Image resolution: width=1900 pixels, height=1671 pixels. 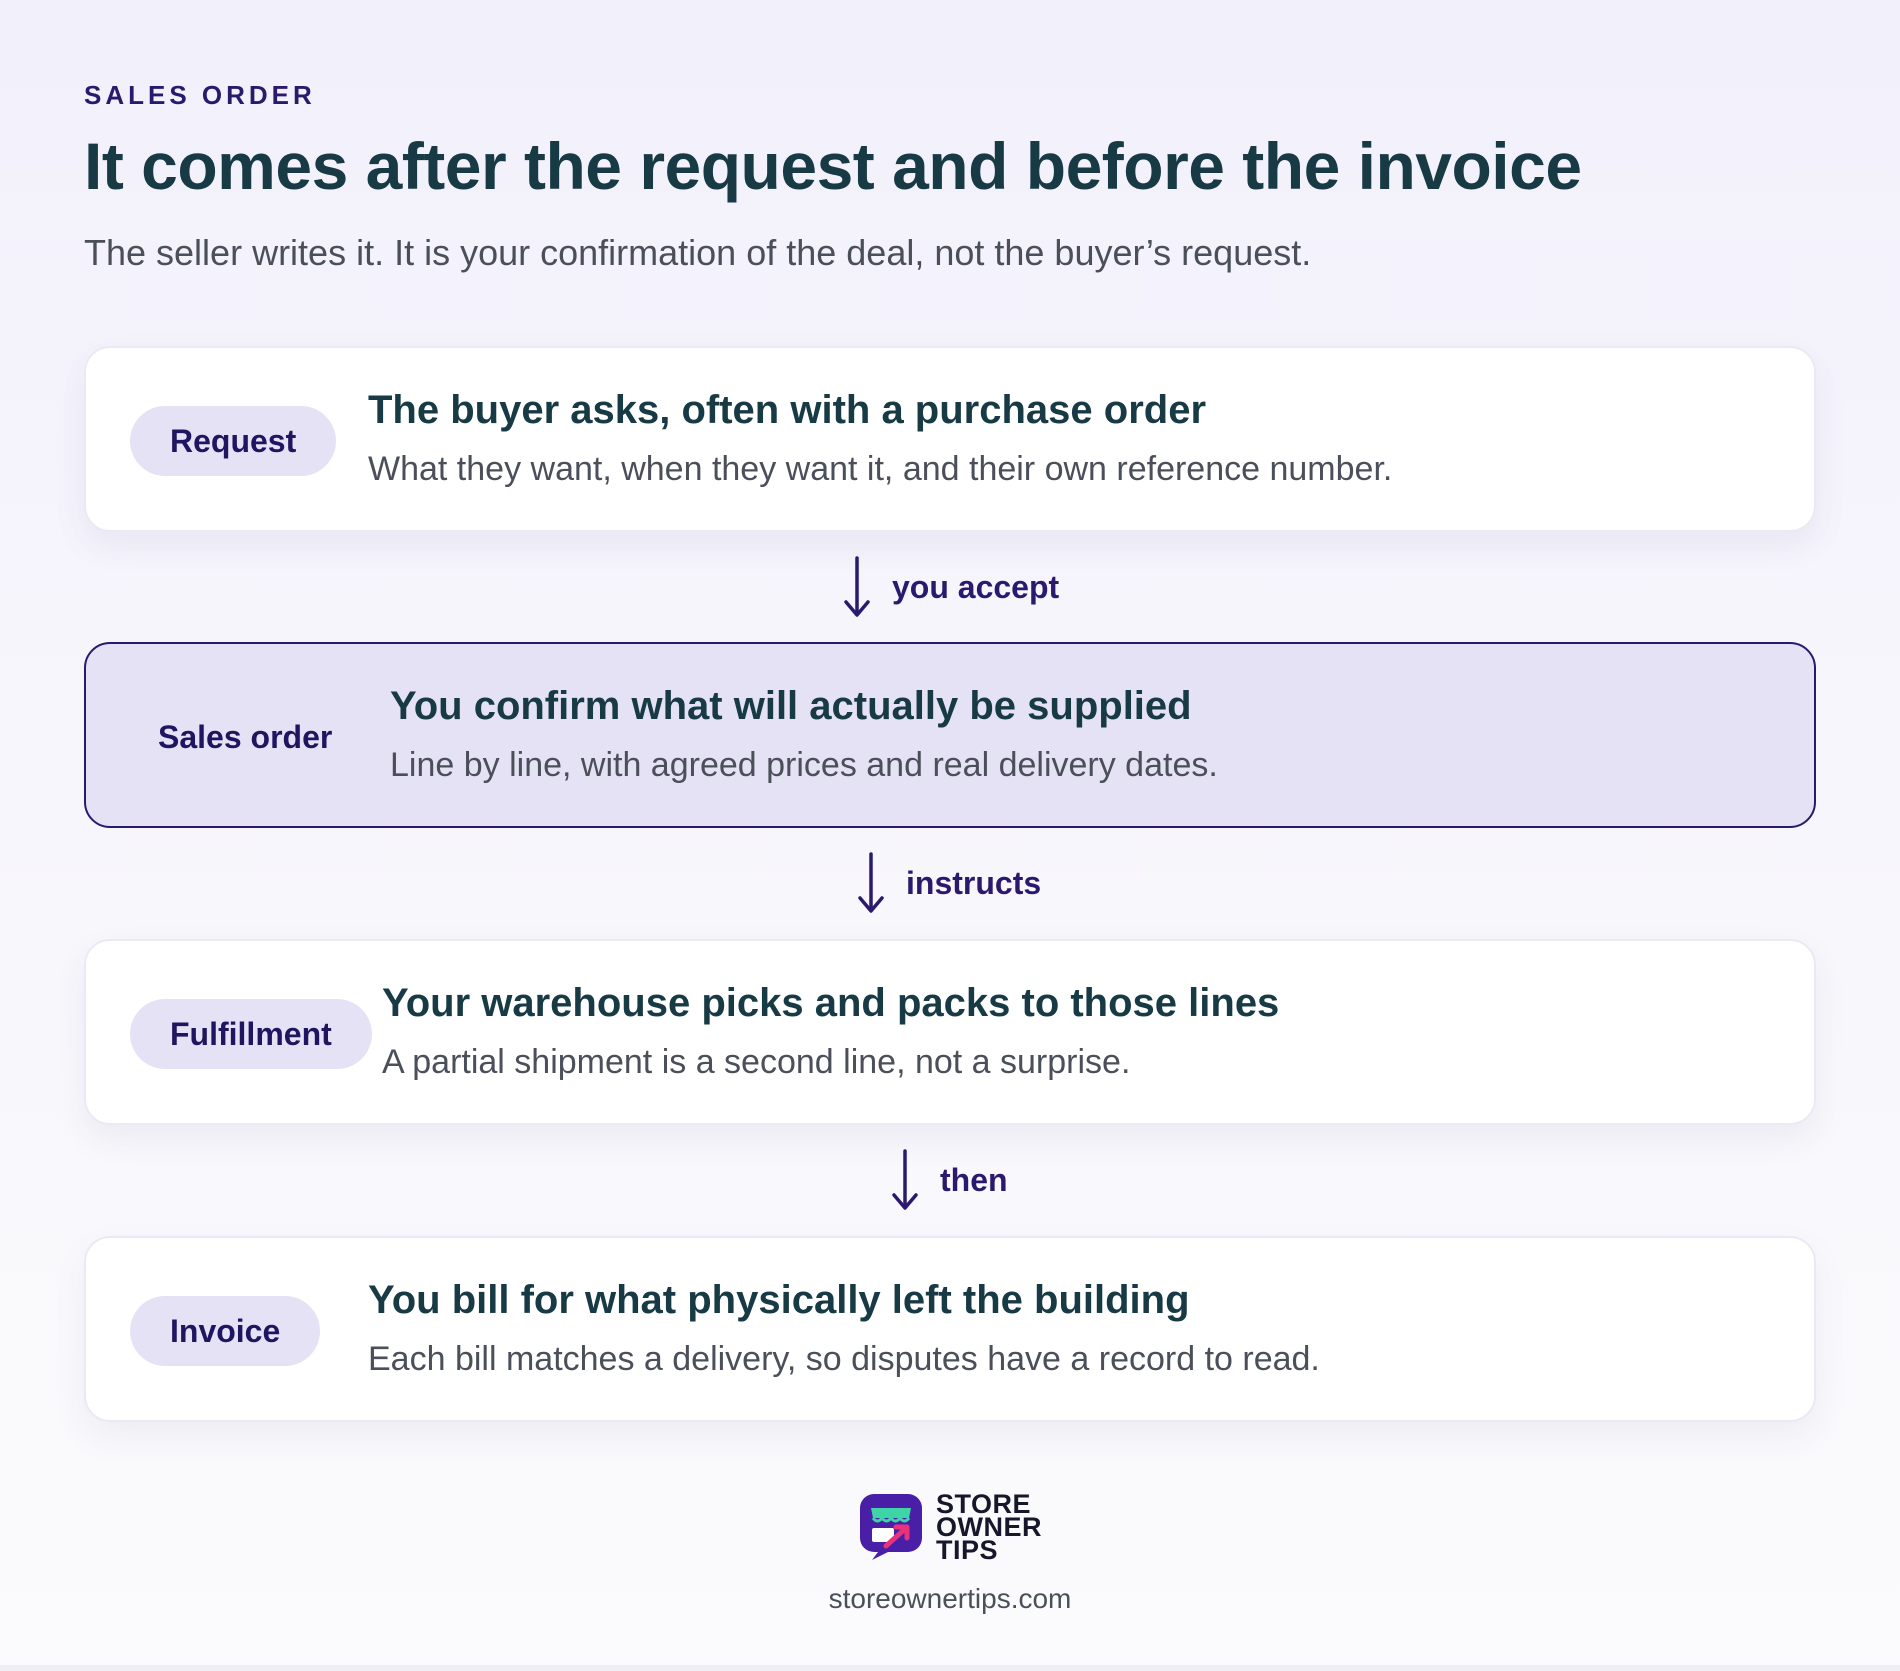 What do you see at coordinates (891, 1527) in the screenshot?
I see `storefront-logo-icon` at bounding box center [891, 1527].